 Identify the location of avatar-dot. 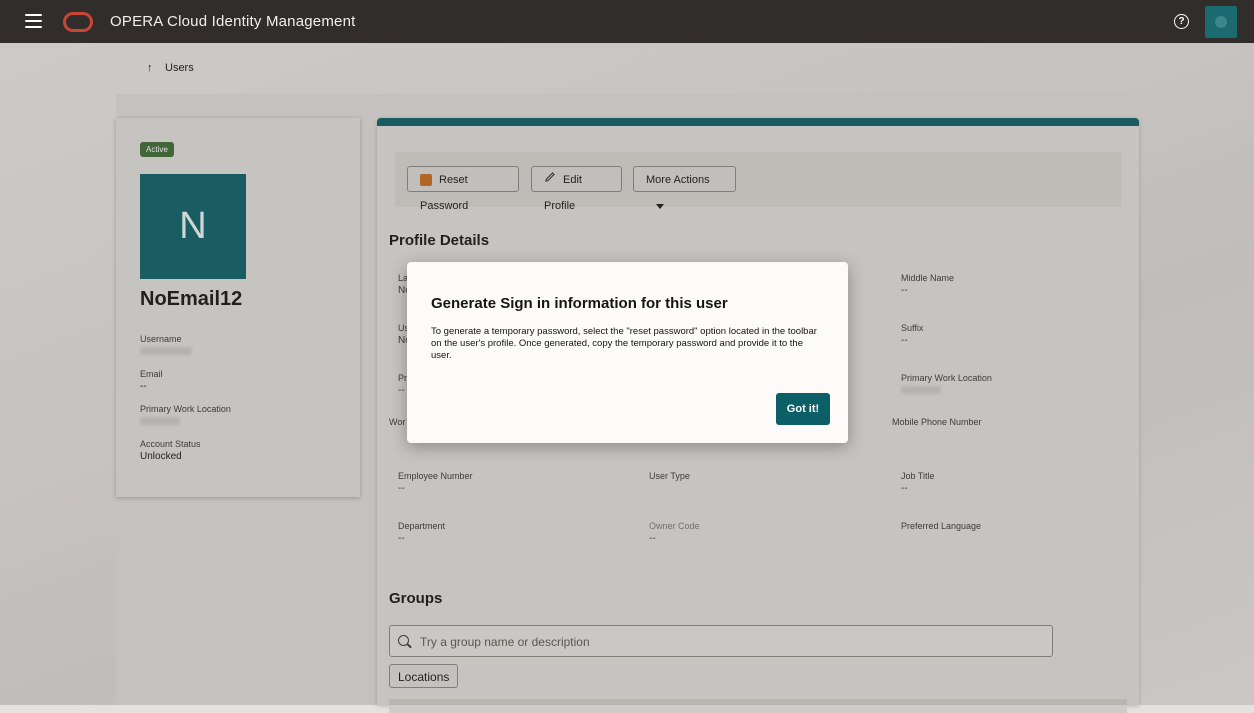
(1221, 22).